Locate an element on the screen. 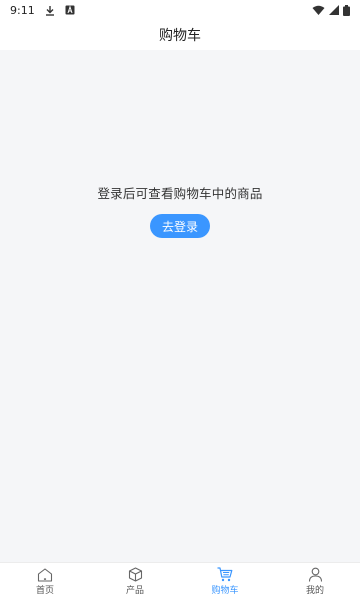 Image resolution: width=360 pixels, height=600 pixels. bottom-nav: 首页 产品 购物车 我的 is located at coordinates (180, 581).